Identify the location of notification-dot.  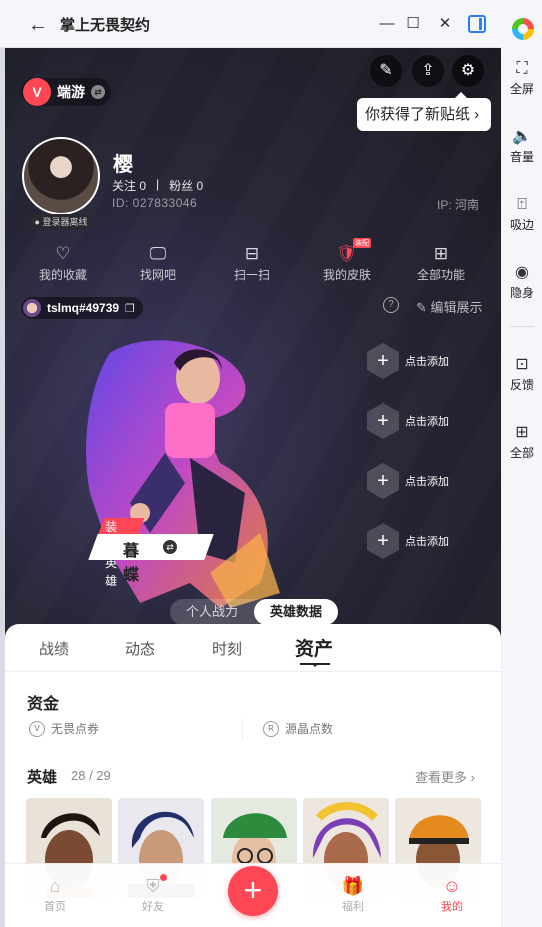
(163, 877).